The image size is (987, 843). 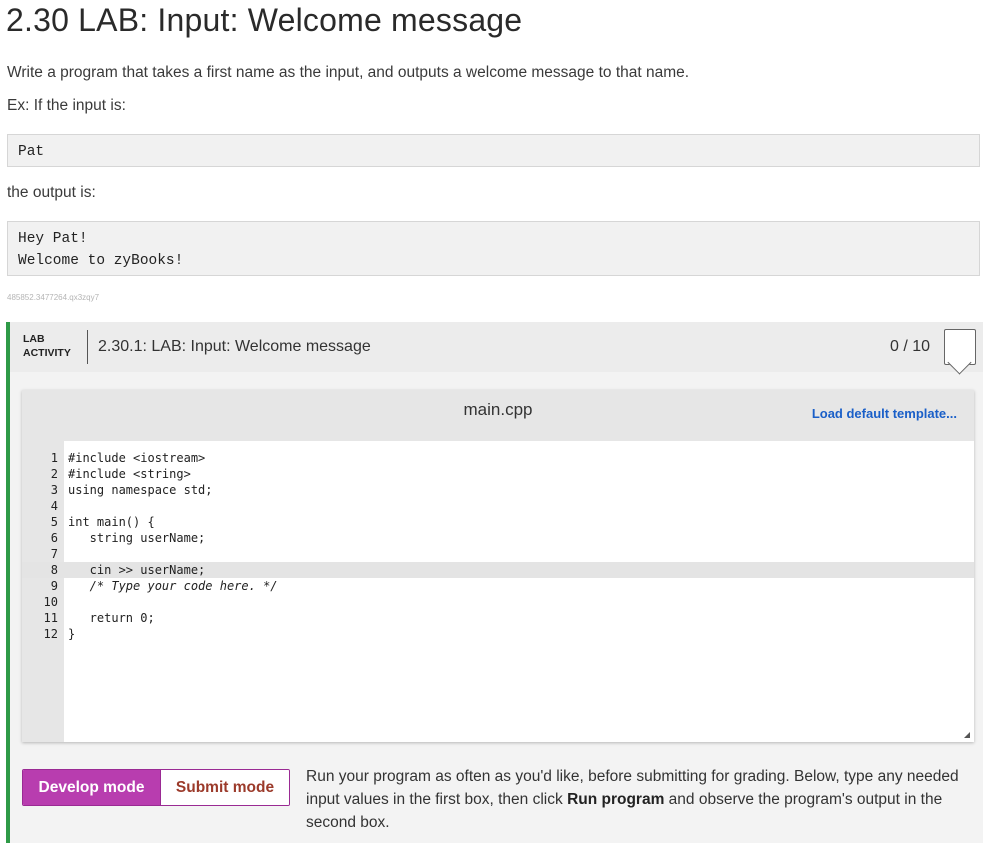 What do you see at coordinates (616, 799) in the screenshot?
I see `run-program-emphasis: Run program` at bounding box center [616, 799].